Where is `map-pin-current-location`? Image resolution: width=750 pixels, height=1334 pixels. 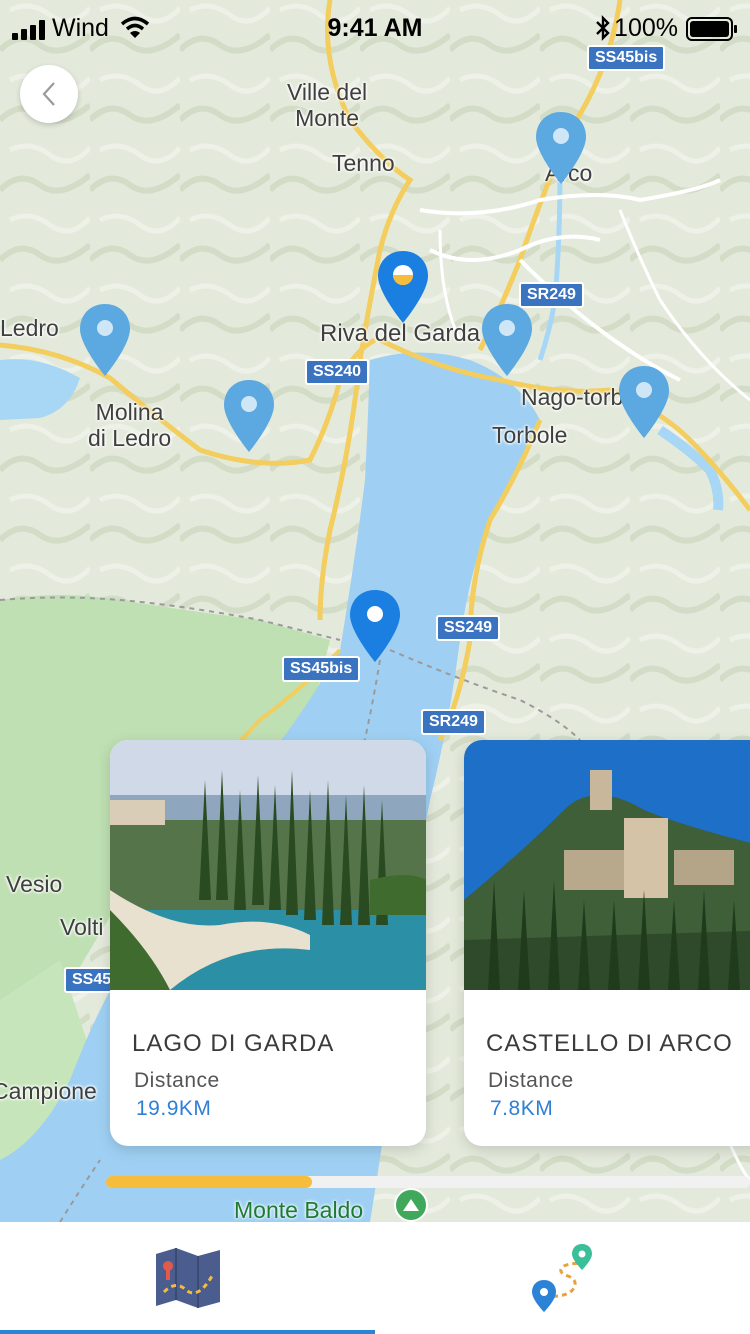
map-pin-current-location is located at coordinates (403, 287).